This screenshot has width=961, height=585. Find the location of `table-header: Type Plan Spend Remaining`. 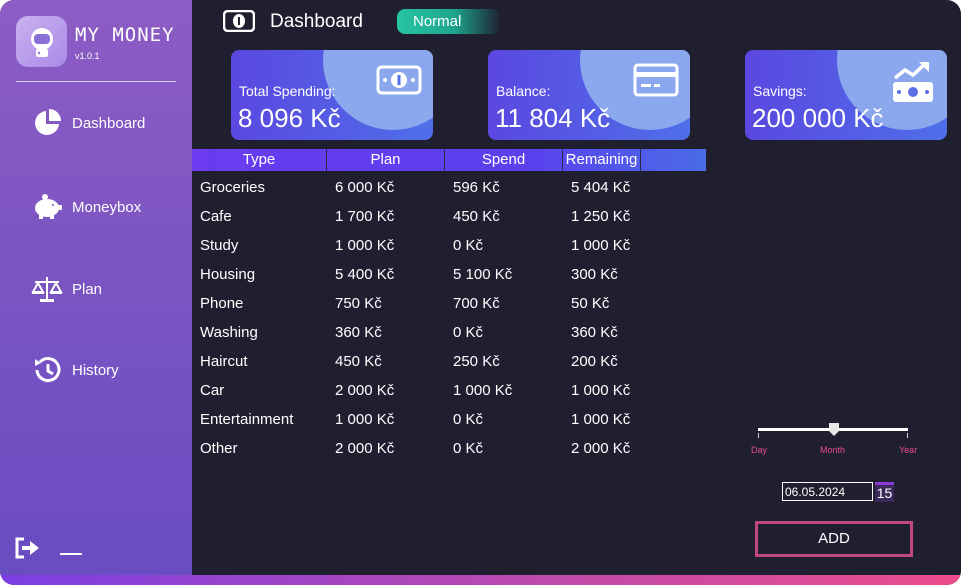

table-header: Type Plan Spend Remaining is located at coordinates (449, 160).